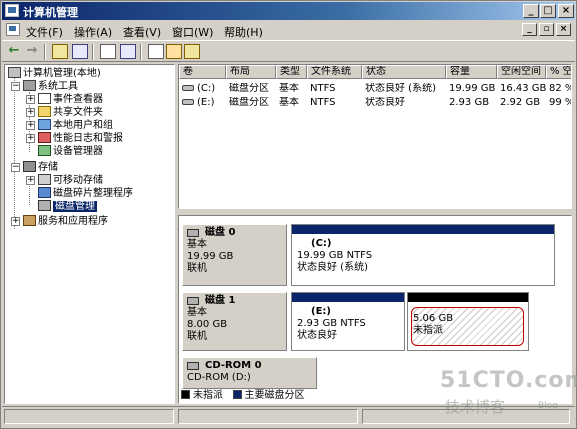 This screenshot has height=429, width=577. Describe the element at coordinates (14, 51) in the screenshot. I see `back-arrow-icon: ←` at that location.